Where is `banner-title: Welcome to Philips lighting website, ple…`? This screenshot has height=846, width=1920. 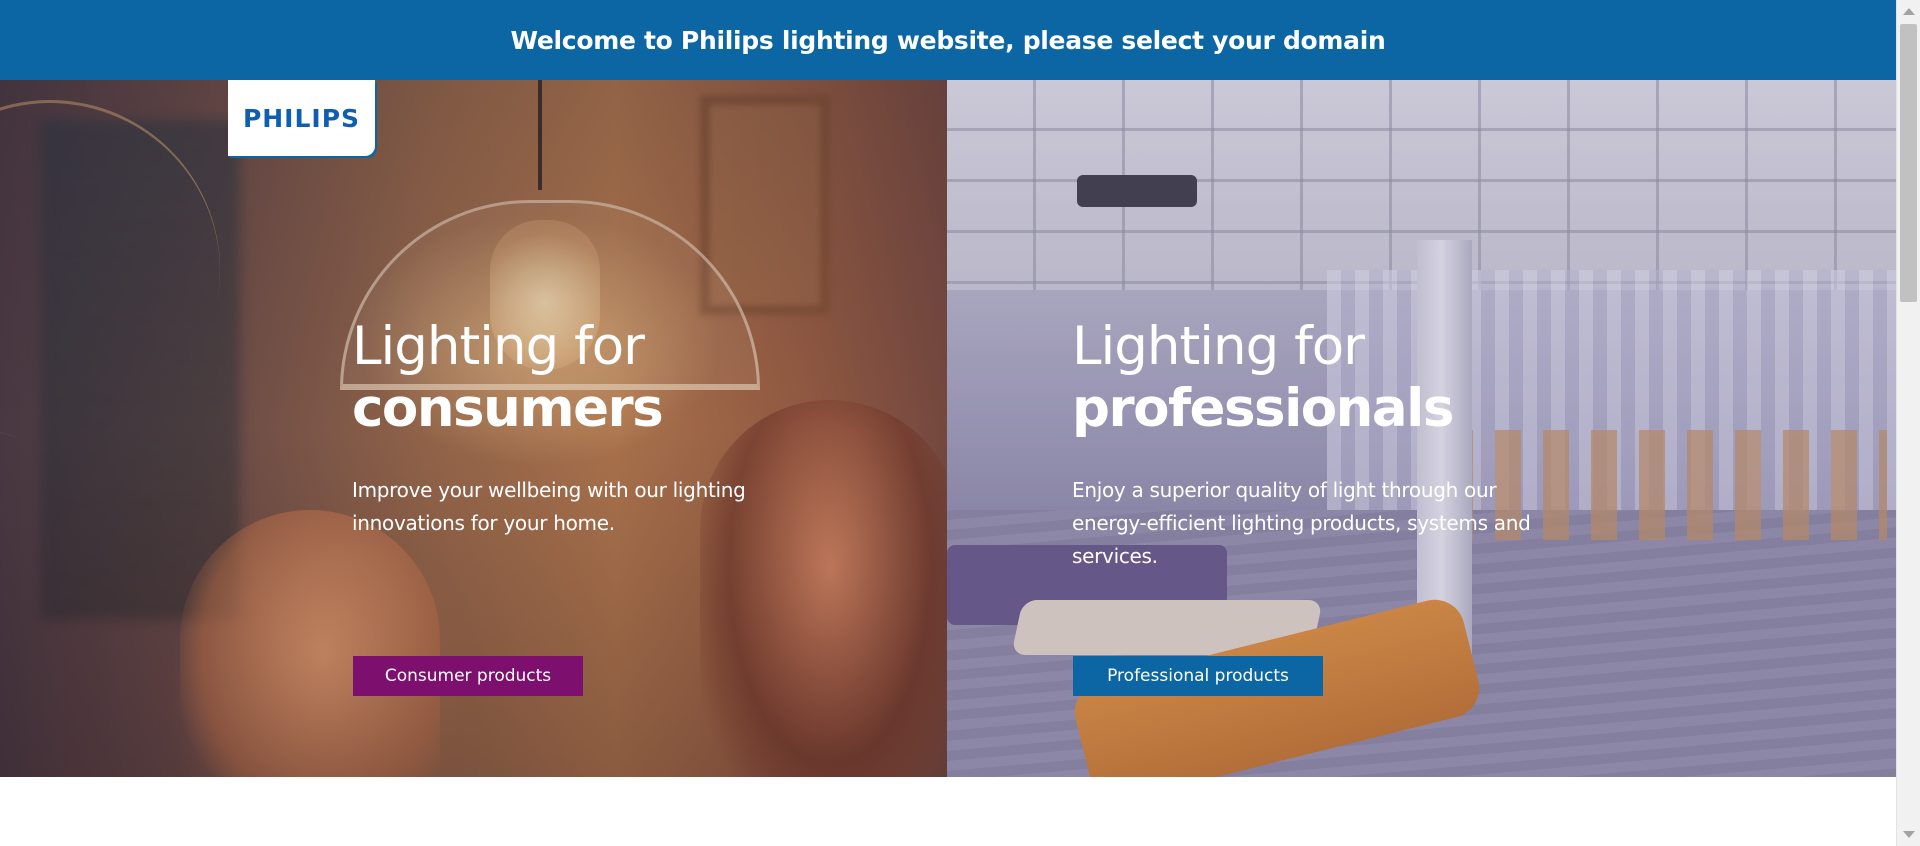 banner-title: Welcome to Philips lighting website, ple… is located at coordinates (948, 40).